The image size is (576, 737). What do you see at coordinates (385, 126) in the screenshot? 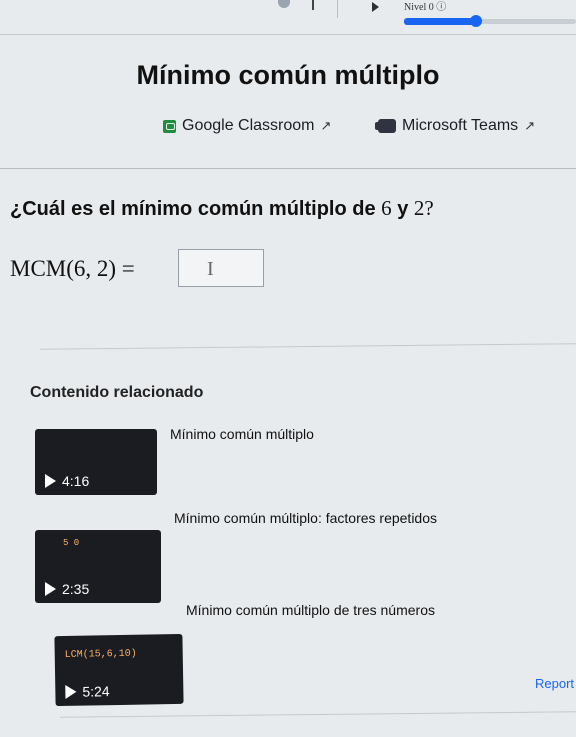
I see `microsoft-teams-icon` at bounding box center [385, 126].